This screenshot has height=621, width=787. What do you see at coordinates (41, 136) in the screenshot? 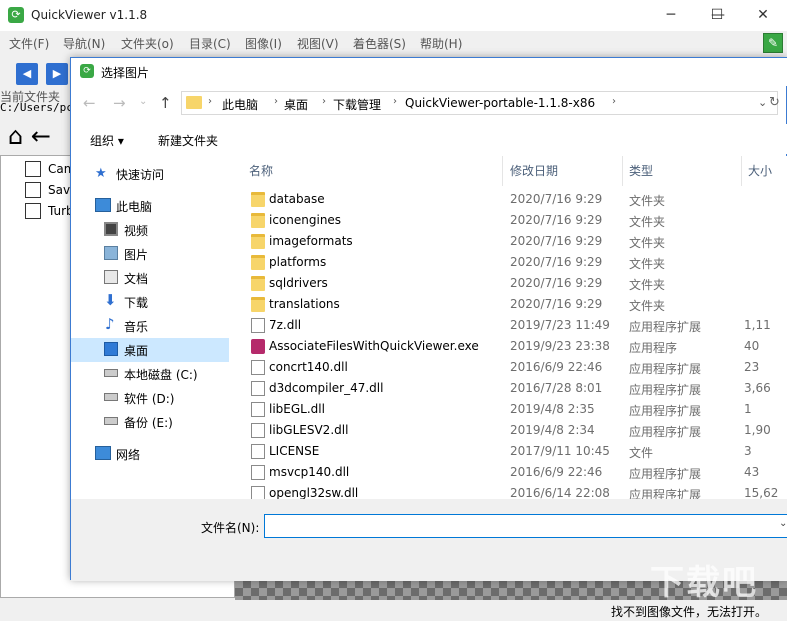
I see `arrow-left-icon: ←` at bounding box center [41, 136].